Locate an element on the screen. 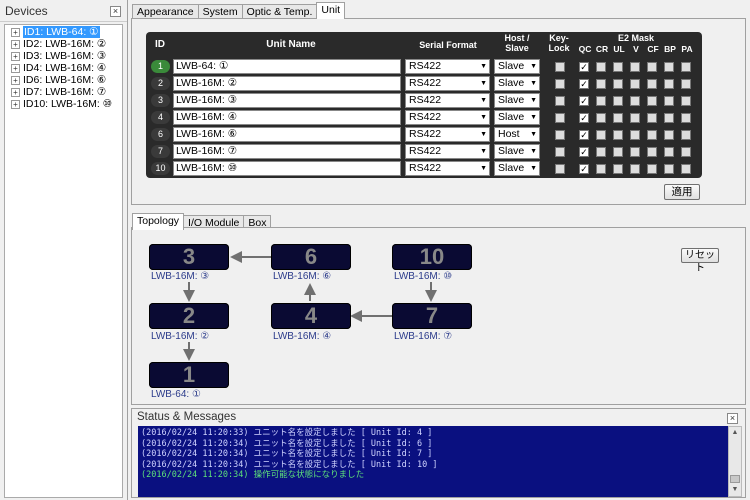 This screenshot has width=750, height=500. tree-item: + ID4: LWB-16M: ④ is located at coordinates (63, 68).